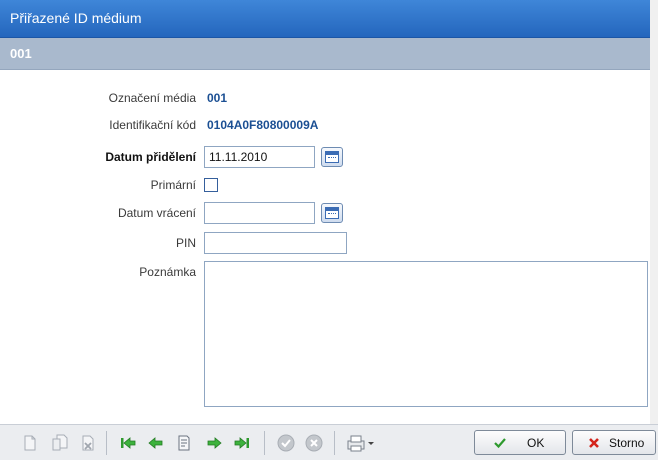 The image size is (658, 460). Describe the element at coordinates (217, 98) in the screenshot. I see `media-value: 001` at that location.